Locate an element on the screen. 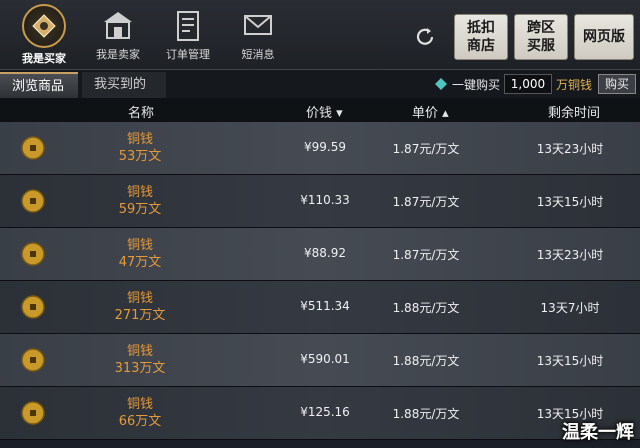 The height and width of the screenshot is (448, 640). deduct-shop-button: 抵扣 商店 is located at coordinates (481, 37).